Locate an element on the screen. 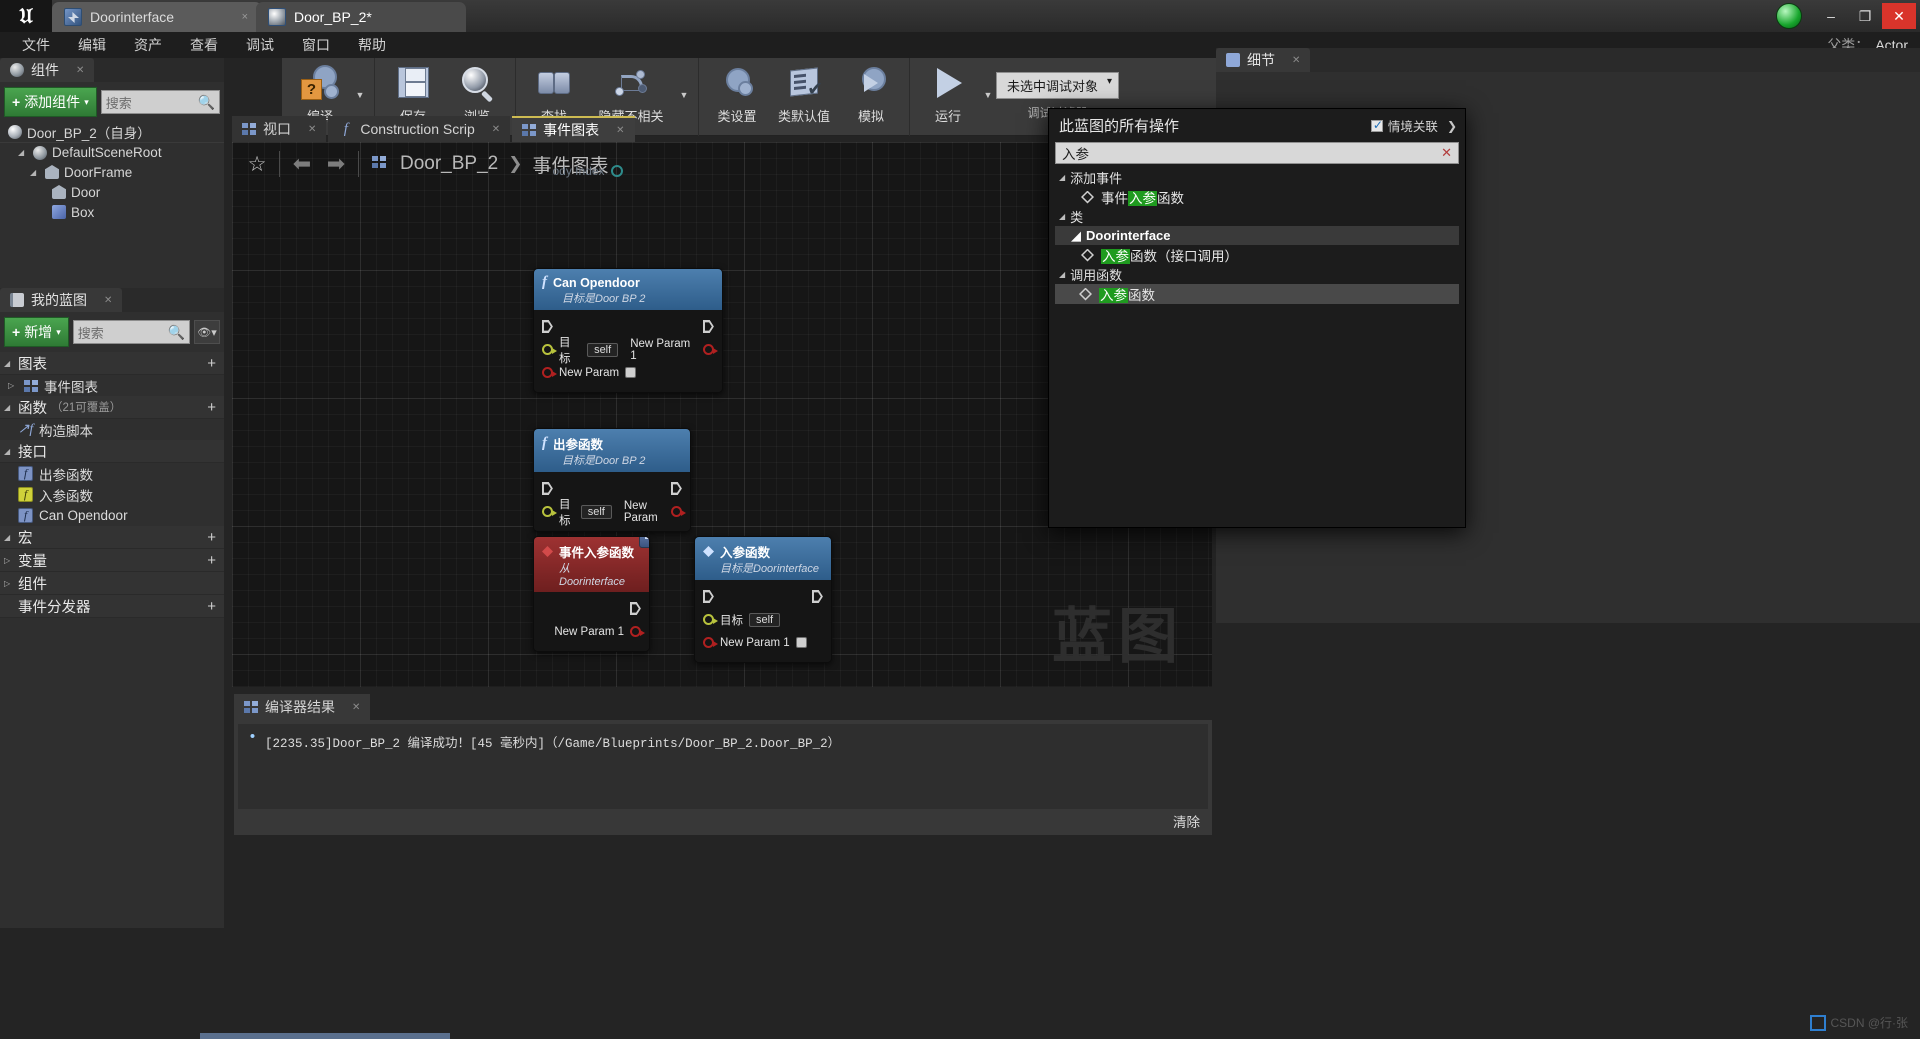  add-new-button: + 新增 ▾ is located at coordinates (36, 332).